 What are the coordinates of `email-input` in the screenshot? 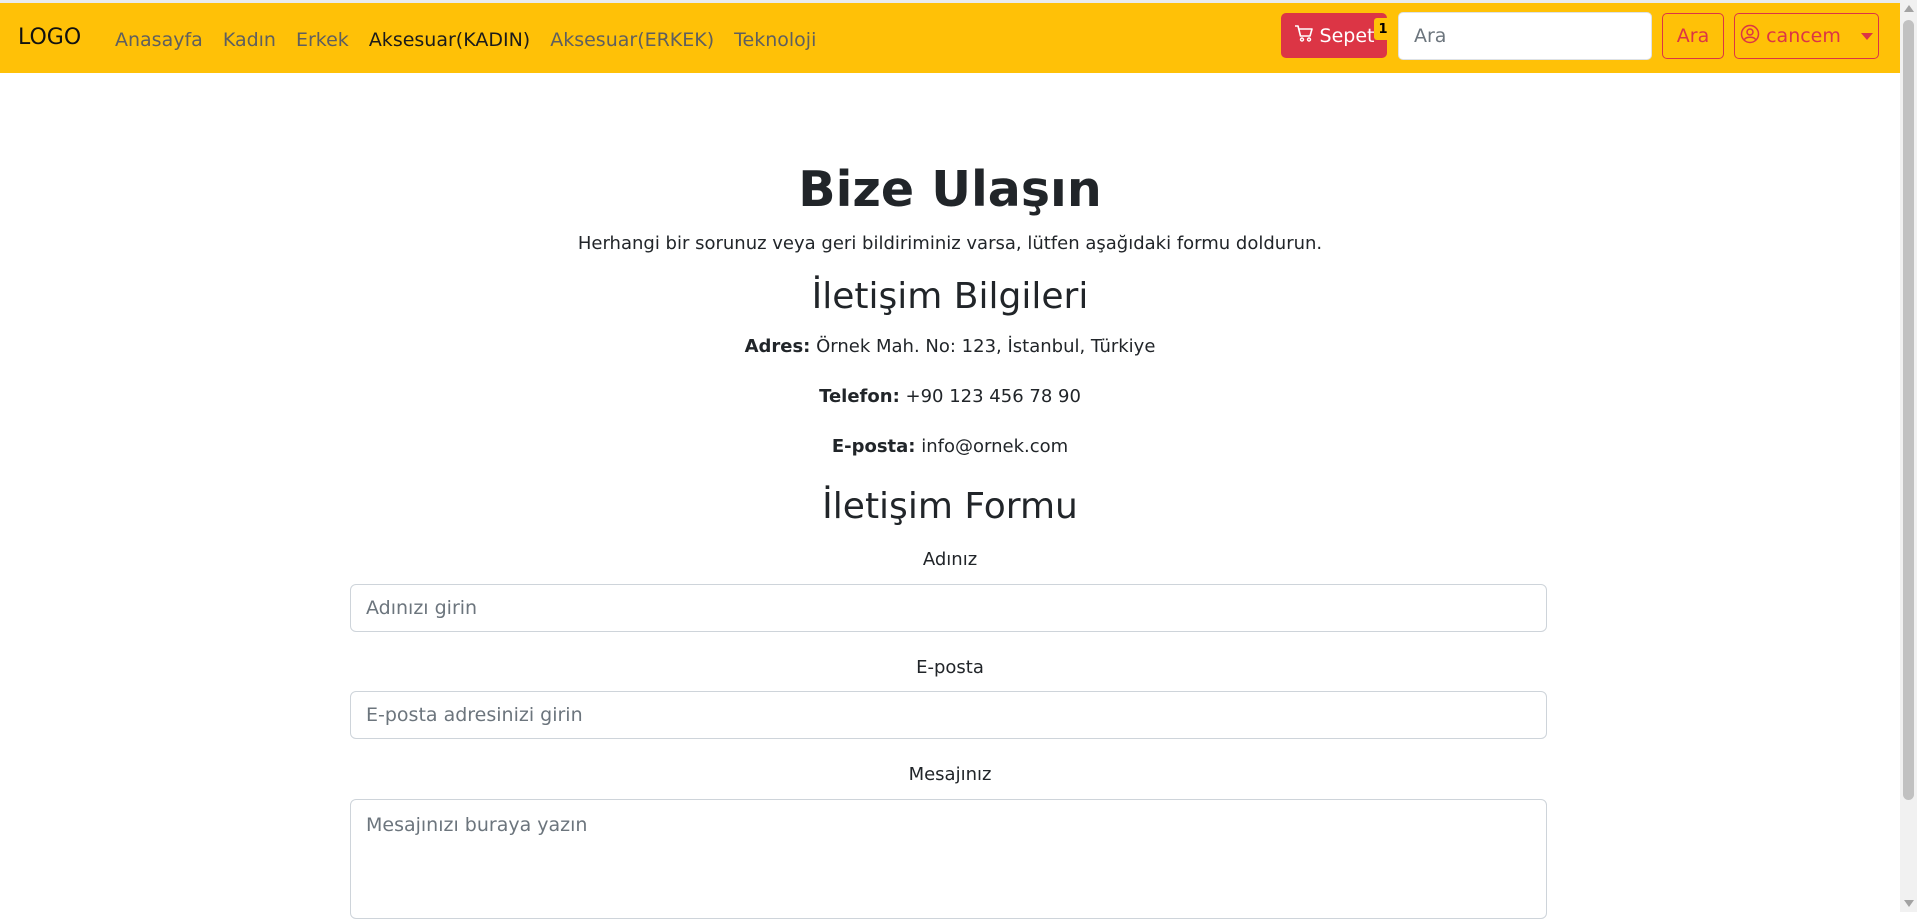 It's located at (948, 715).